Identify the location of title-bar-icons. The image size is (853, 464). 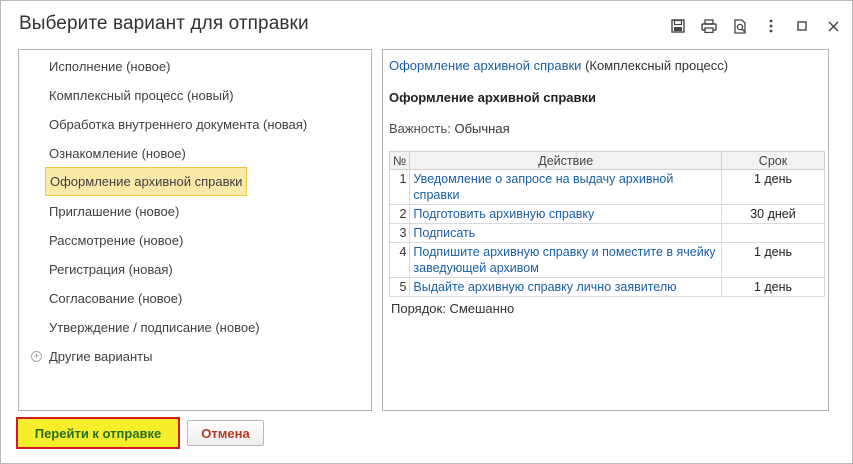
(751, 26).